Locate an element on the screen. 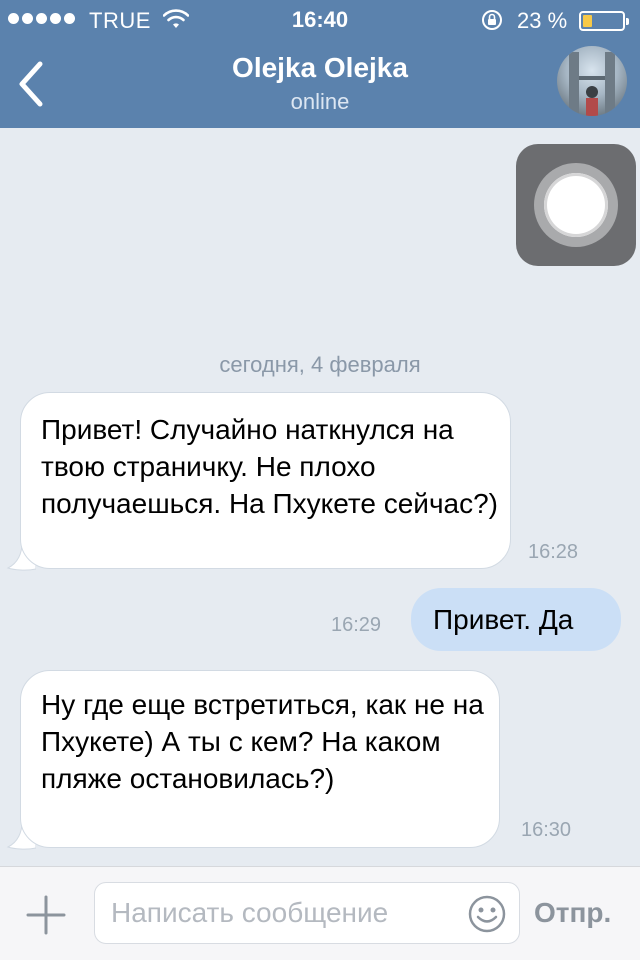 The width and height of the screenshot is (640, 960). message-text: Привет. Да is located at coordinates (503, 619).